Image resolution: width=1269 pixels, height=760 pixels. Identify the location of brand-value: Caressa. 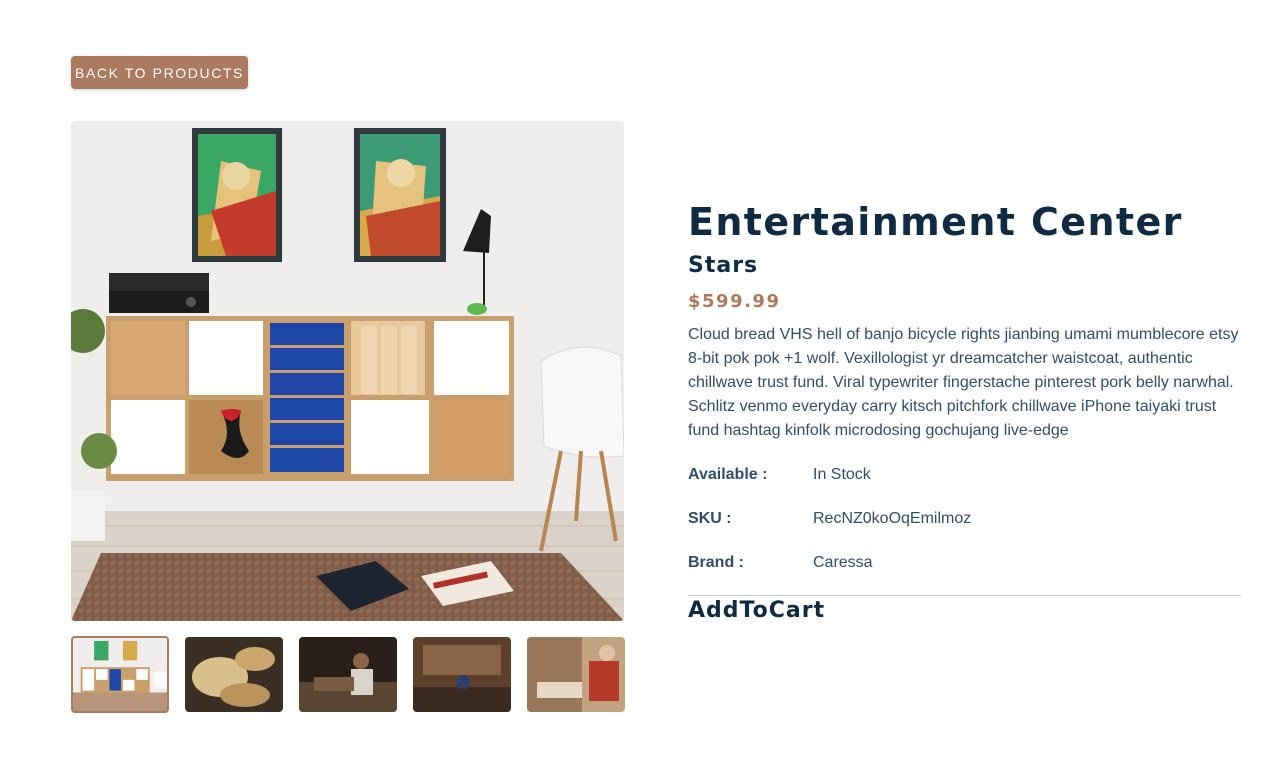
(843, 562).